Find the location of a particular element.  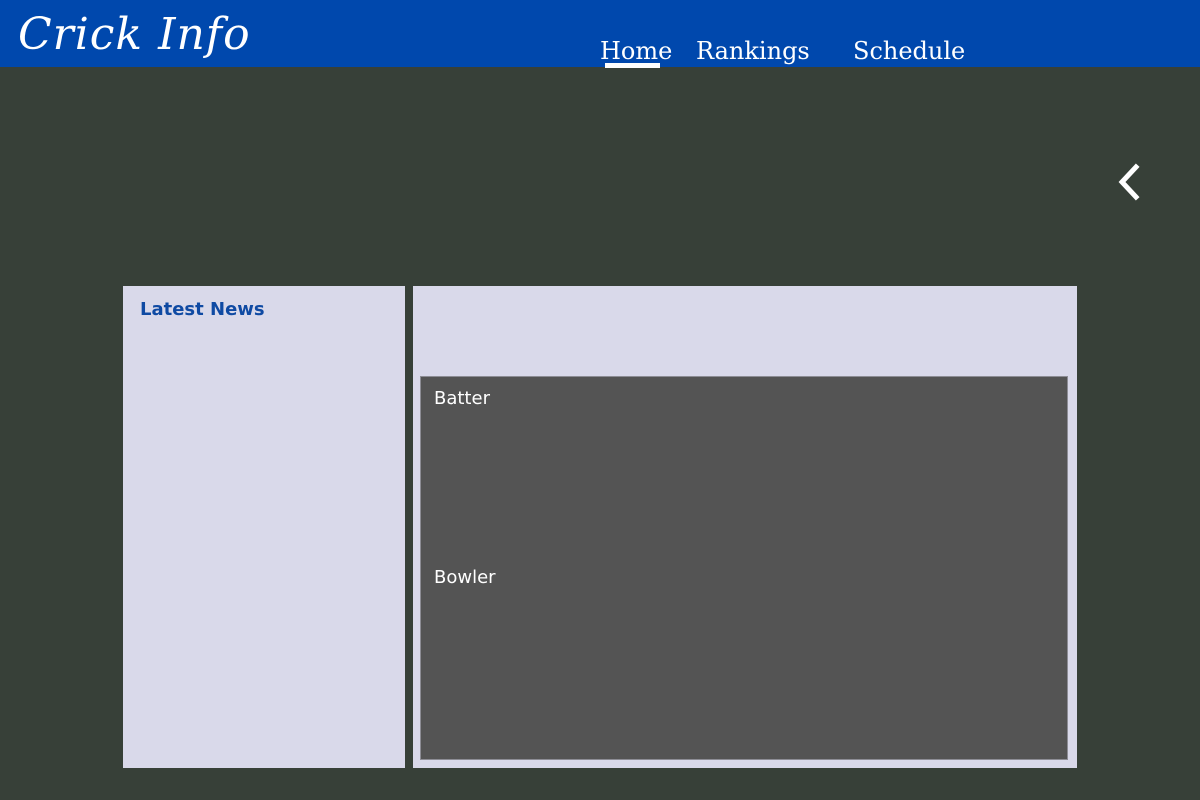

latest-news-title: Latest News is located at coordinates (202, 309).